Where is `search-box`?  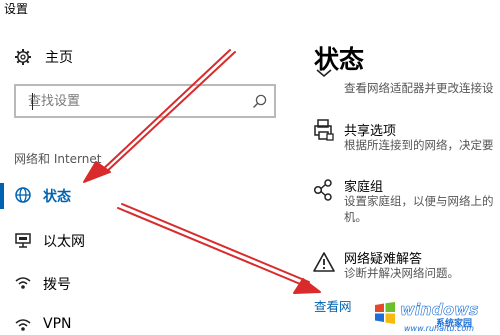
search-box is located at coordinates (145, 101).